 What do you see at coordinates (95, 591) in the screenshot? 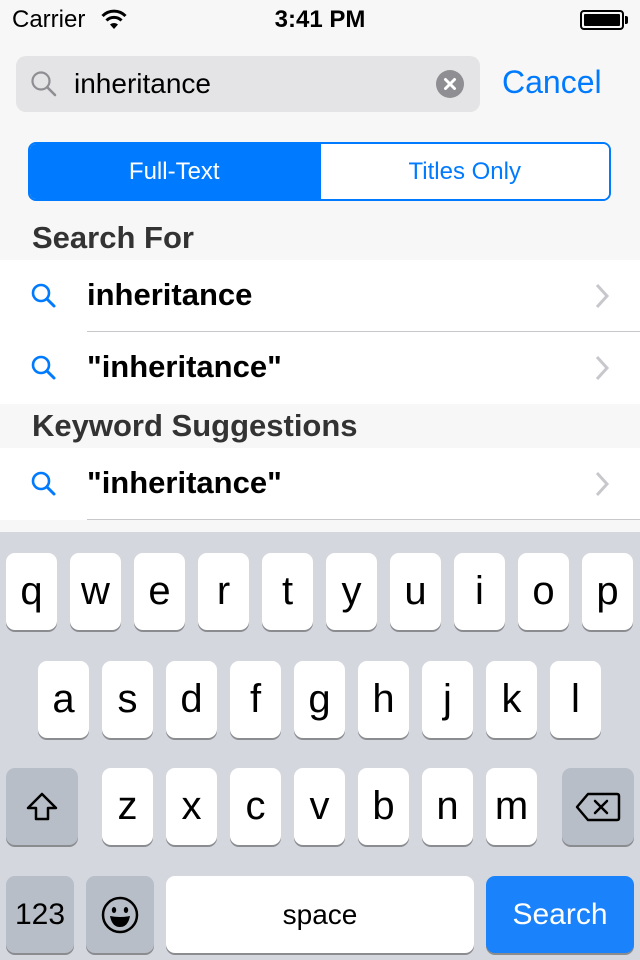
I see `key-w: w` at bounding box center [95, 591].